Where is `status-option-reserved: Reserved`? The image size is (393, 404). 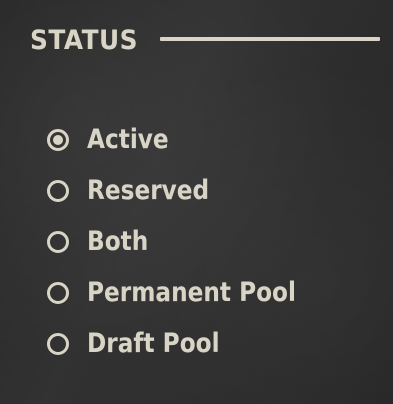 status-option-reserved: Reserved is located at coordinates (188, 190).